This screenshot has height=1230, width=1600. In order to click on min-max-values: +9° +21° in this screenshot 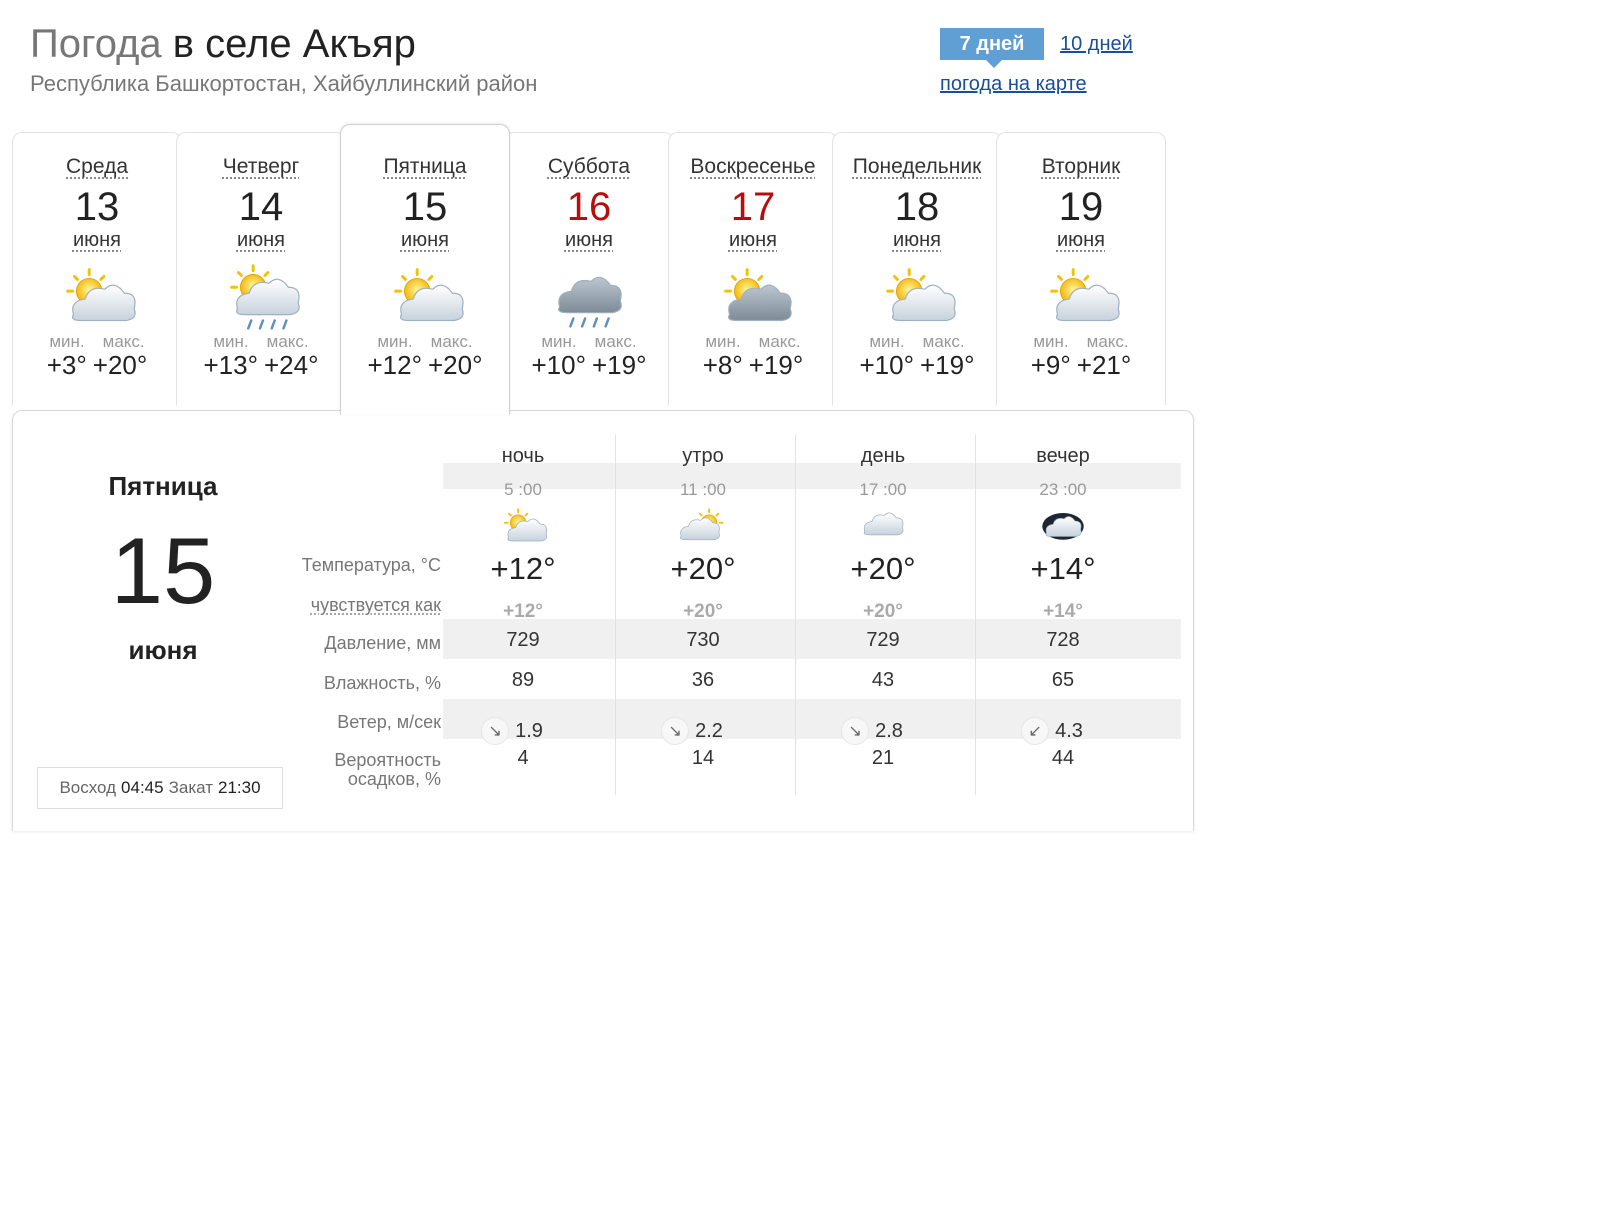, I will do `click(1081, 365)`.